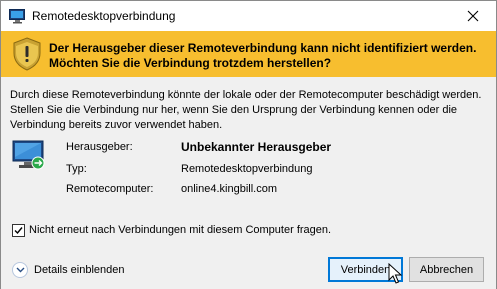  I want to click on checkmark-icon, so click(18, 230).